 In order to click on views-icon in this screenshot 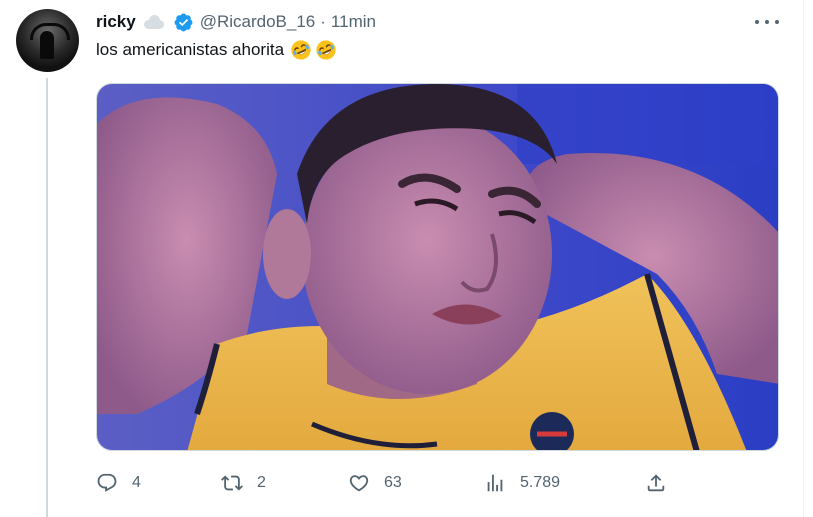, I will do `click(495, 483)`.